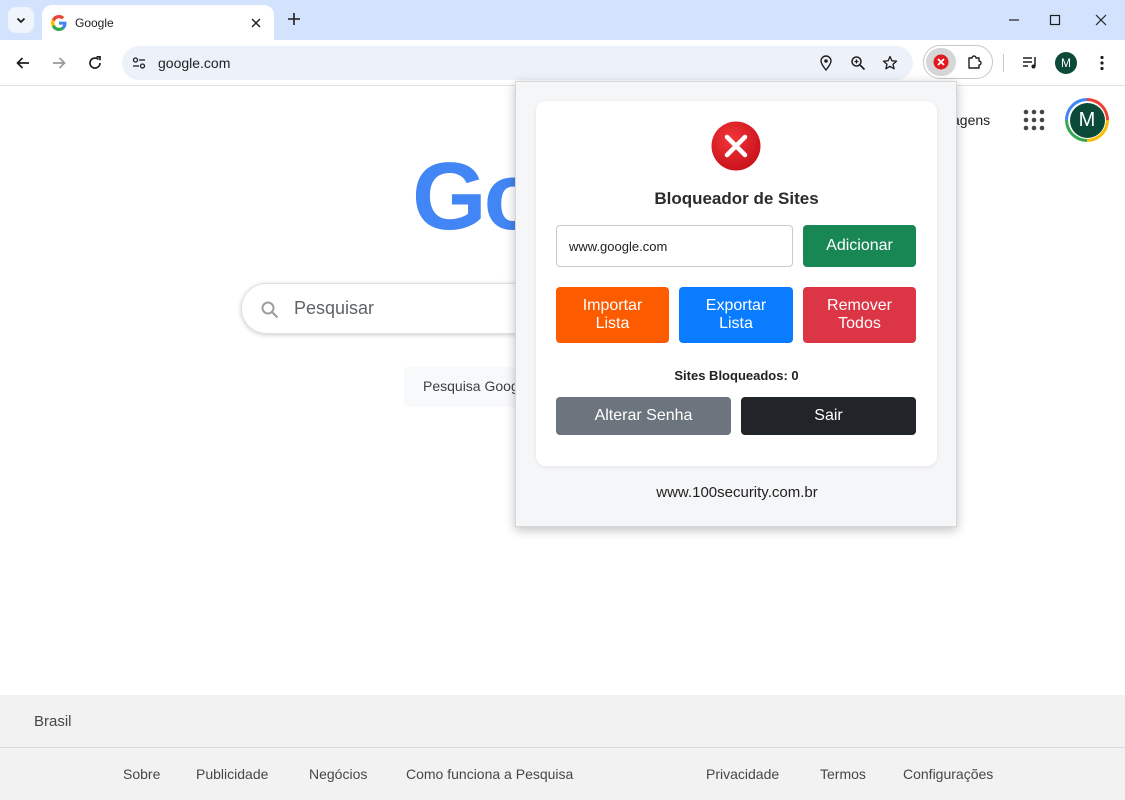 This screenshot has width=1125, height=800. I want to click on remove-all-button: Remover Todos, so click(859, 315).